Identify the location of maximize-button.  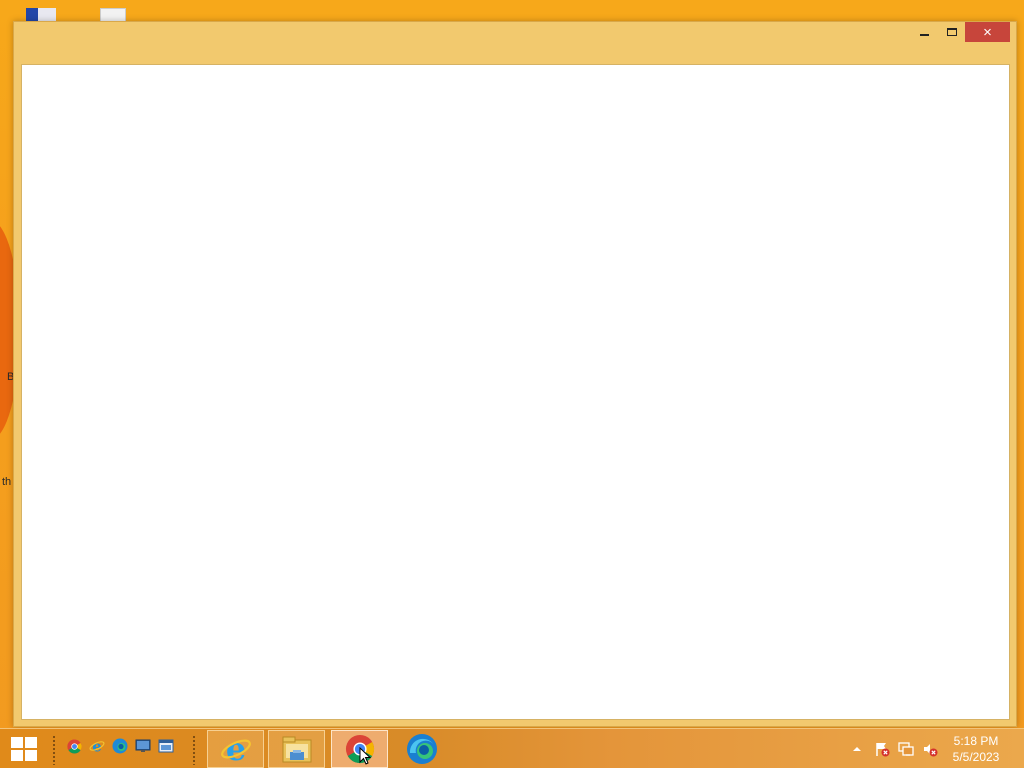
(952, 32).